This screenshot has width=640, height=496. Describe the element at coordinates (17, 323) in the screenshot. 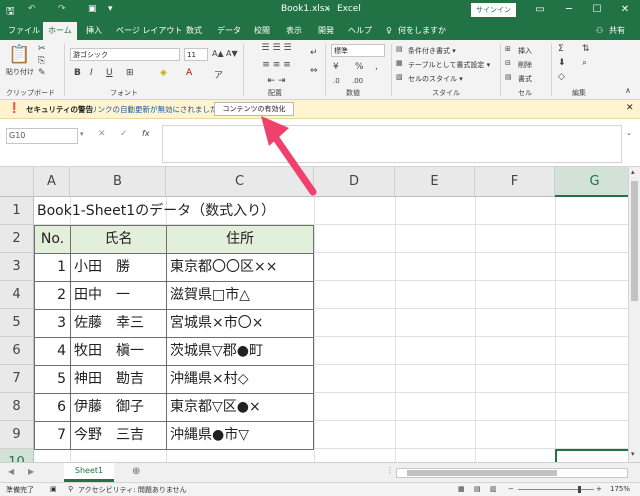

I see `row-header-5: 5` at that location.